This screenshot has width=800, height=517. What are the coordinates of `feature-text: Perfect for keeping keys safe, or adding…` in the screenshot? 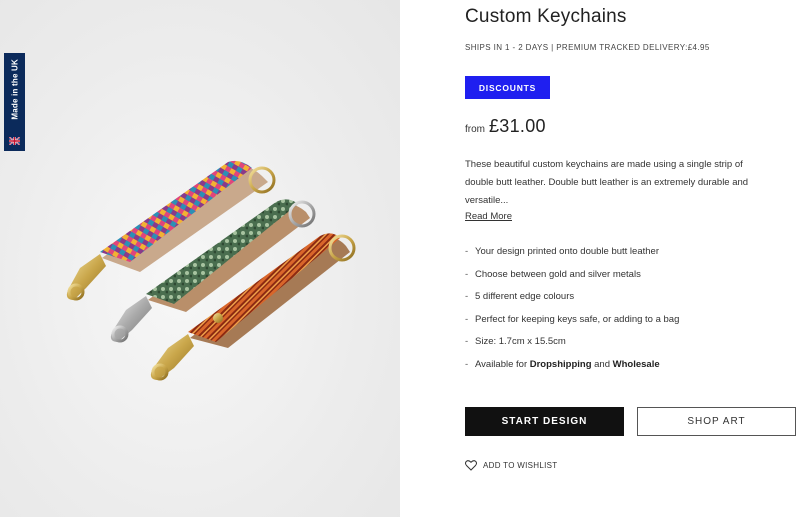 It's located at (577, 319).